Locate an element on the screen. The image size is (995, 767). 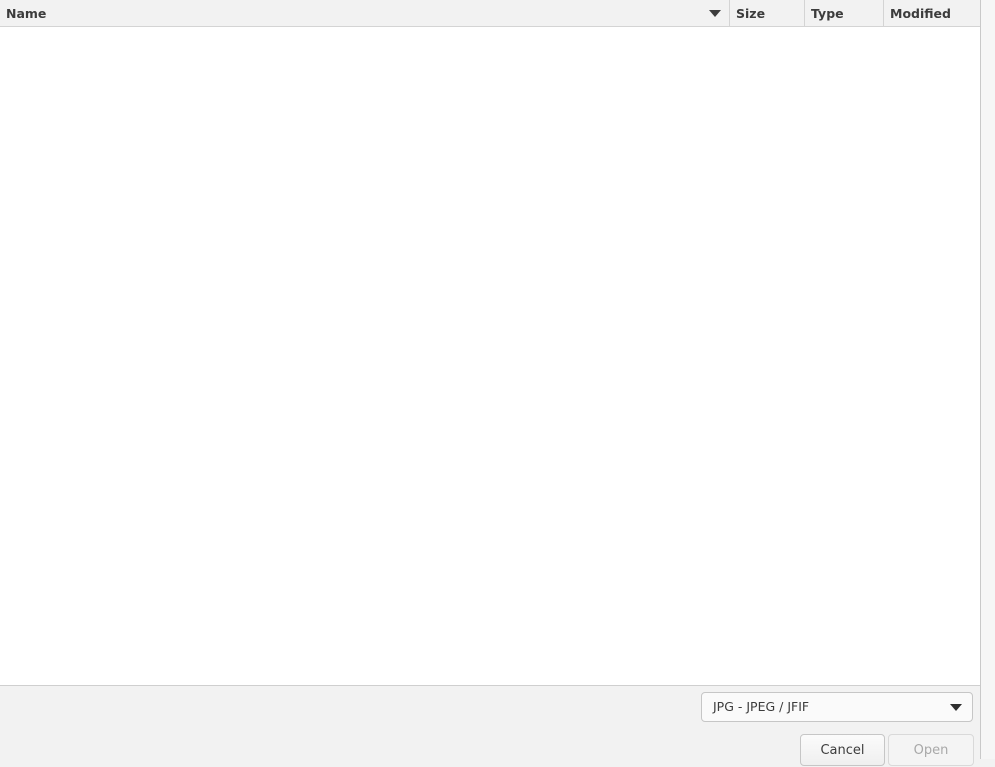
column-header-size: Size is located at coordinates (767, 13).